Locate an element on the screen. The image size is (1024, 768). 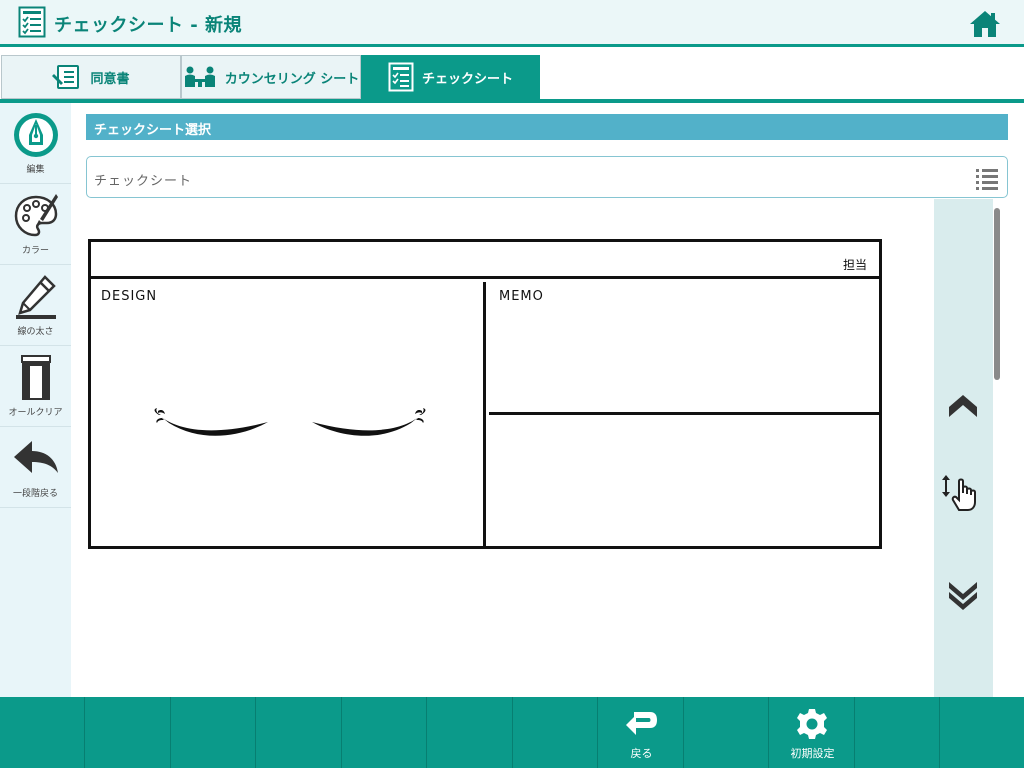
home-icon is located at coordinates (985, 24).